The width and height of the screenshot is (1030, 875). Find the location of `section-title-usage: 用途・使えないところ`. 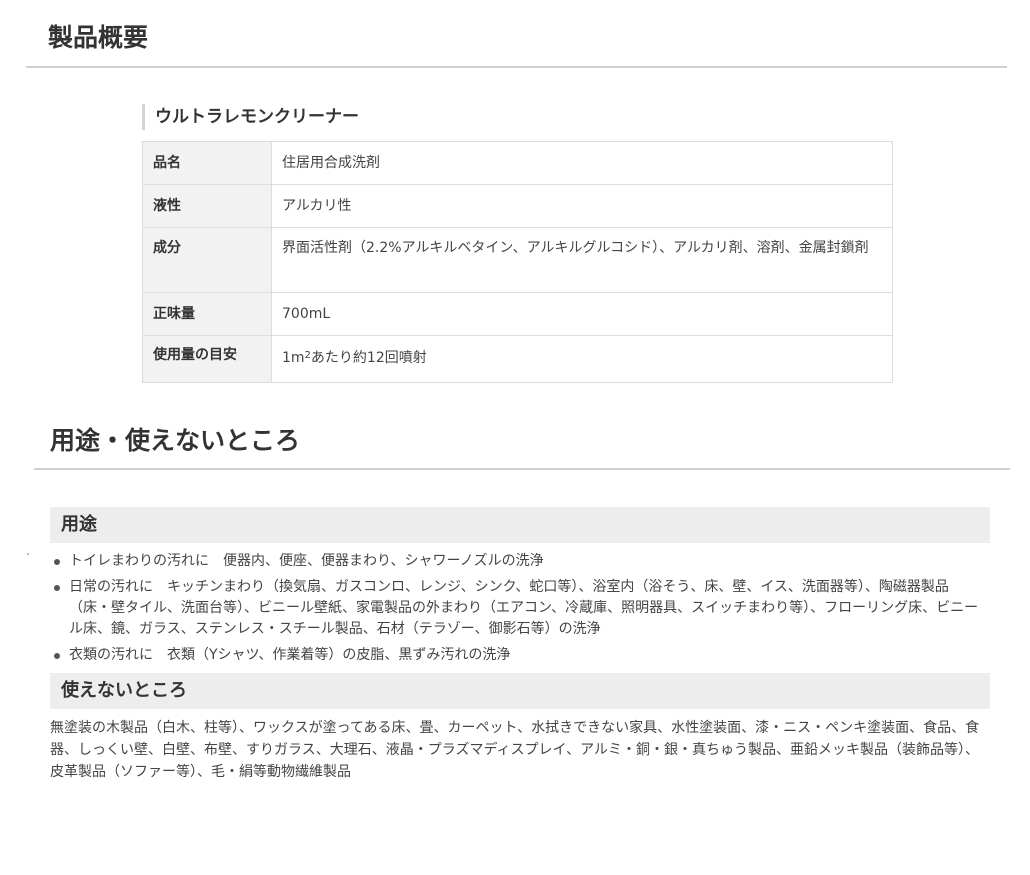

section-title-usage: 用途・使えないところ is located at coordinates (175, 440).